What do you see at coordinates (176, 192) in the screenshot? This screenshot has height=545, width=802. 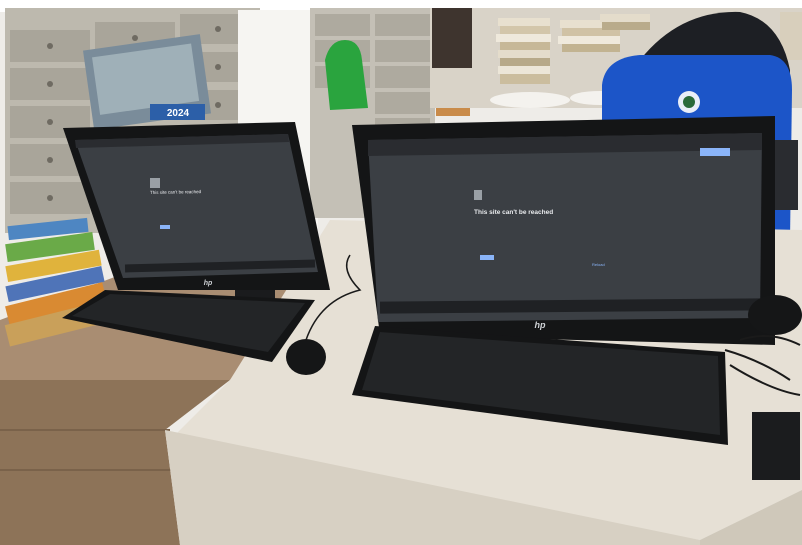 I see `left-error-title: This site can't be reached` at bounding box center [176, 192].